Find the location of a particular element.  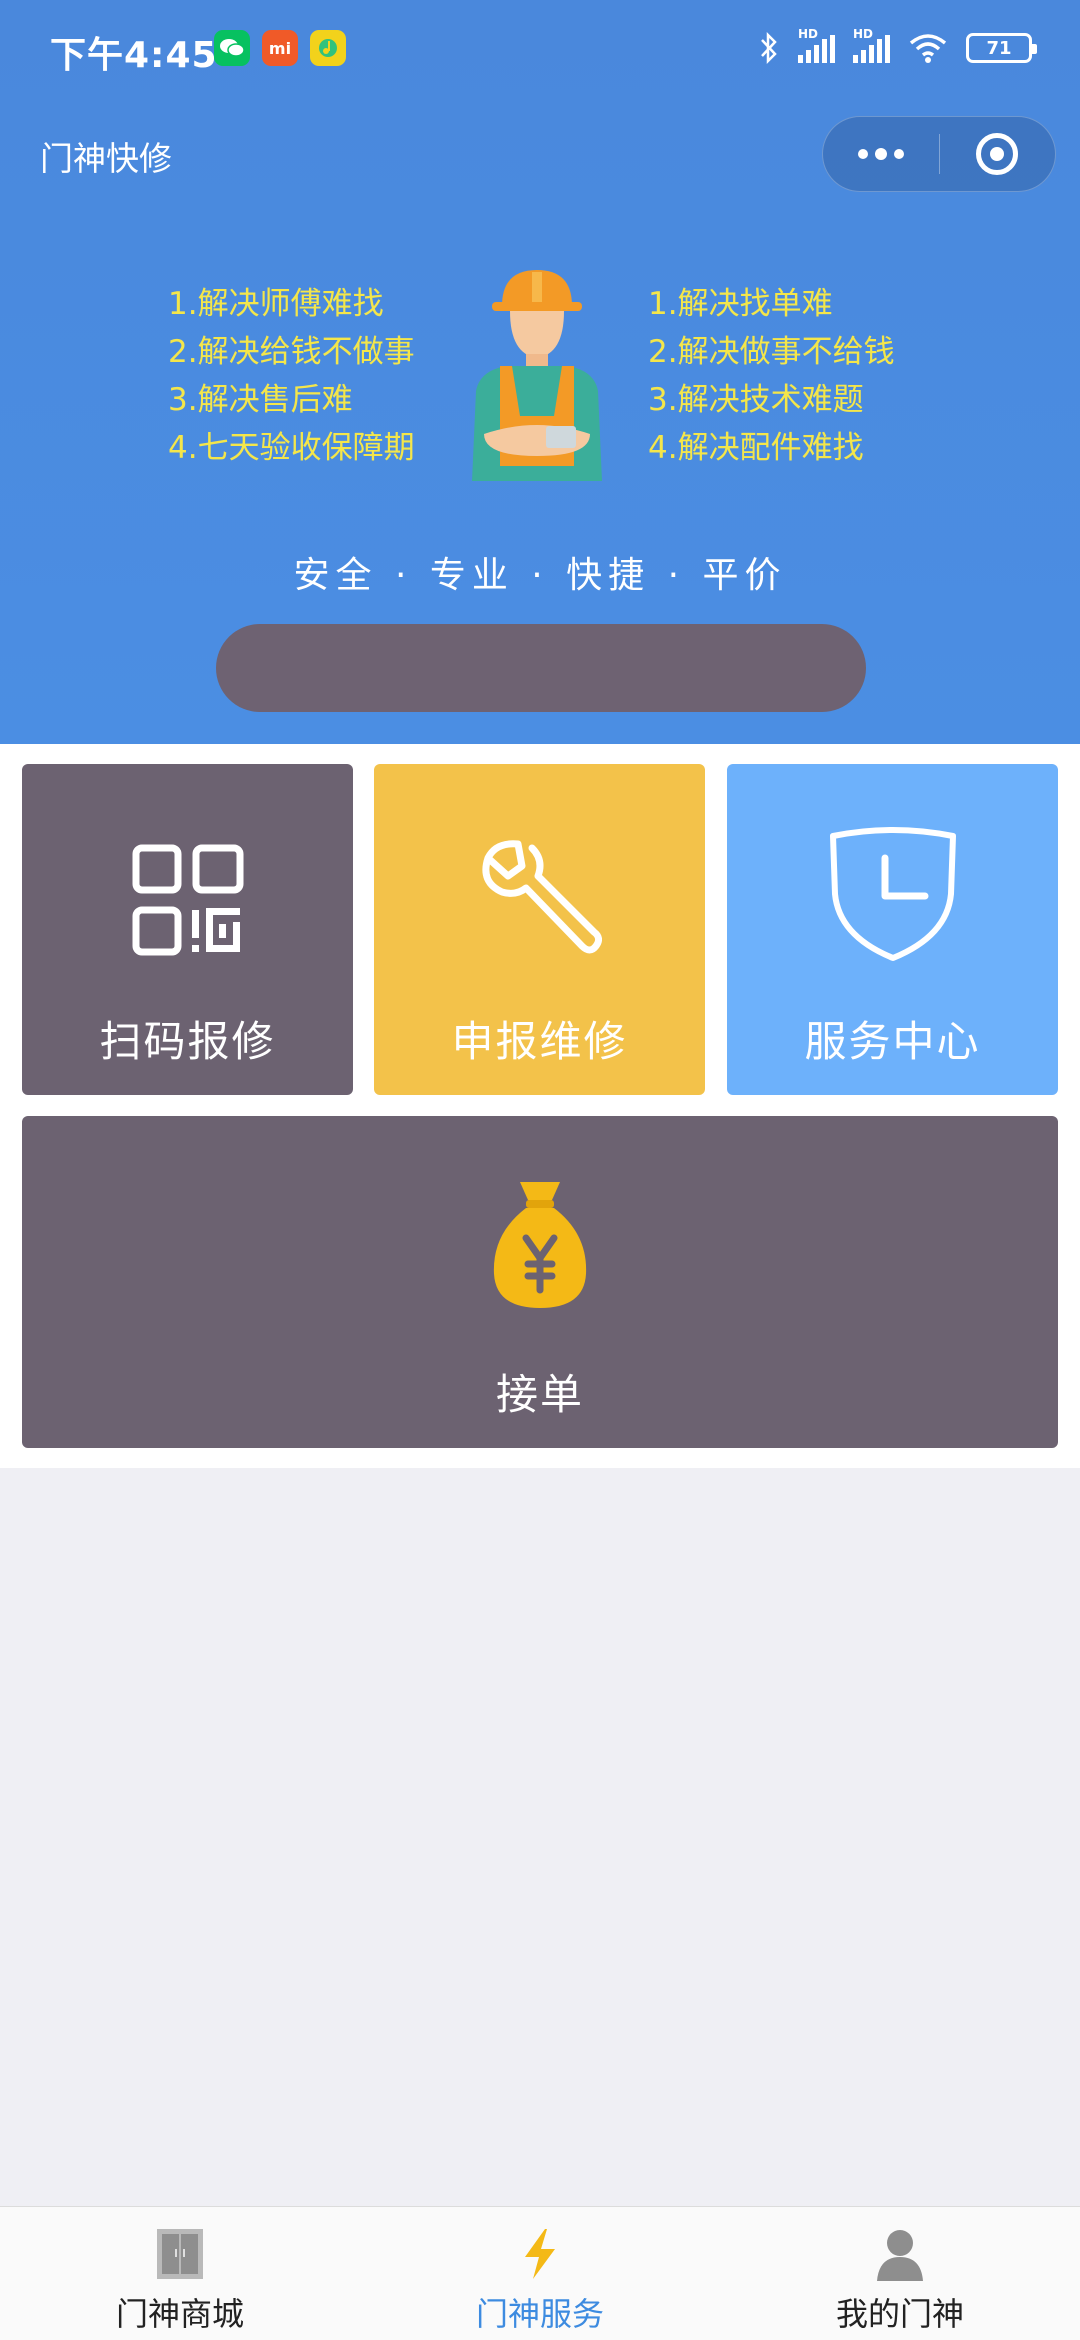

lightning-icon is located at coordinates (540, 2254).